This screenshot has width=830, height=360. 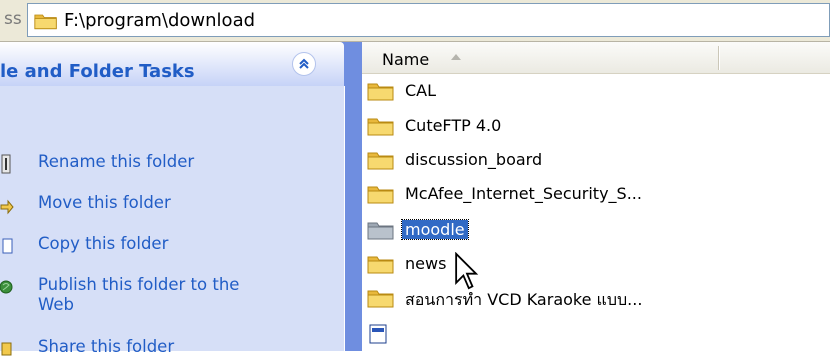 I want to click on chevron-up-icon, so click(x=304, y=63).